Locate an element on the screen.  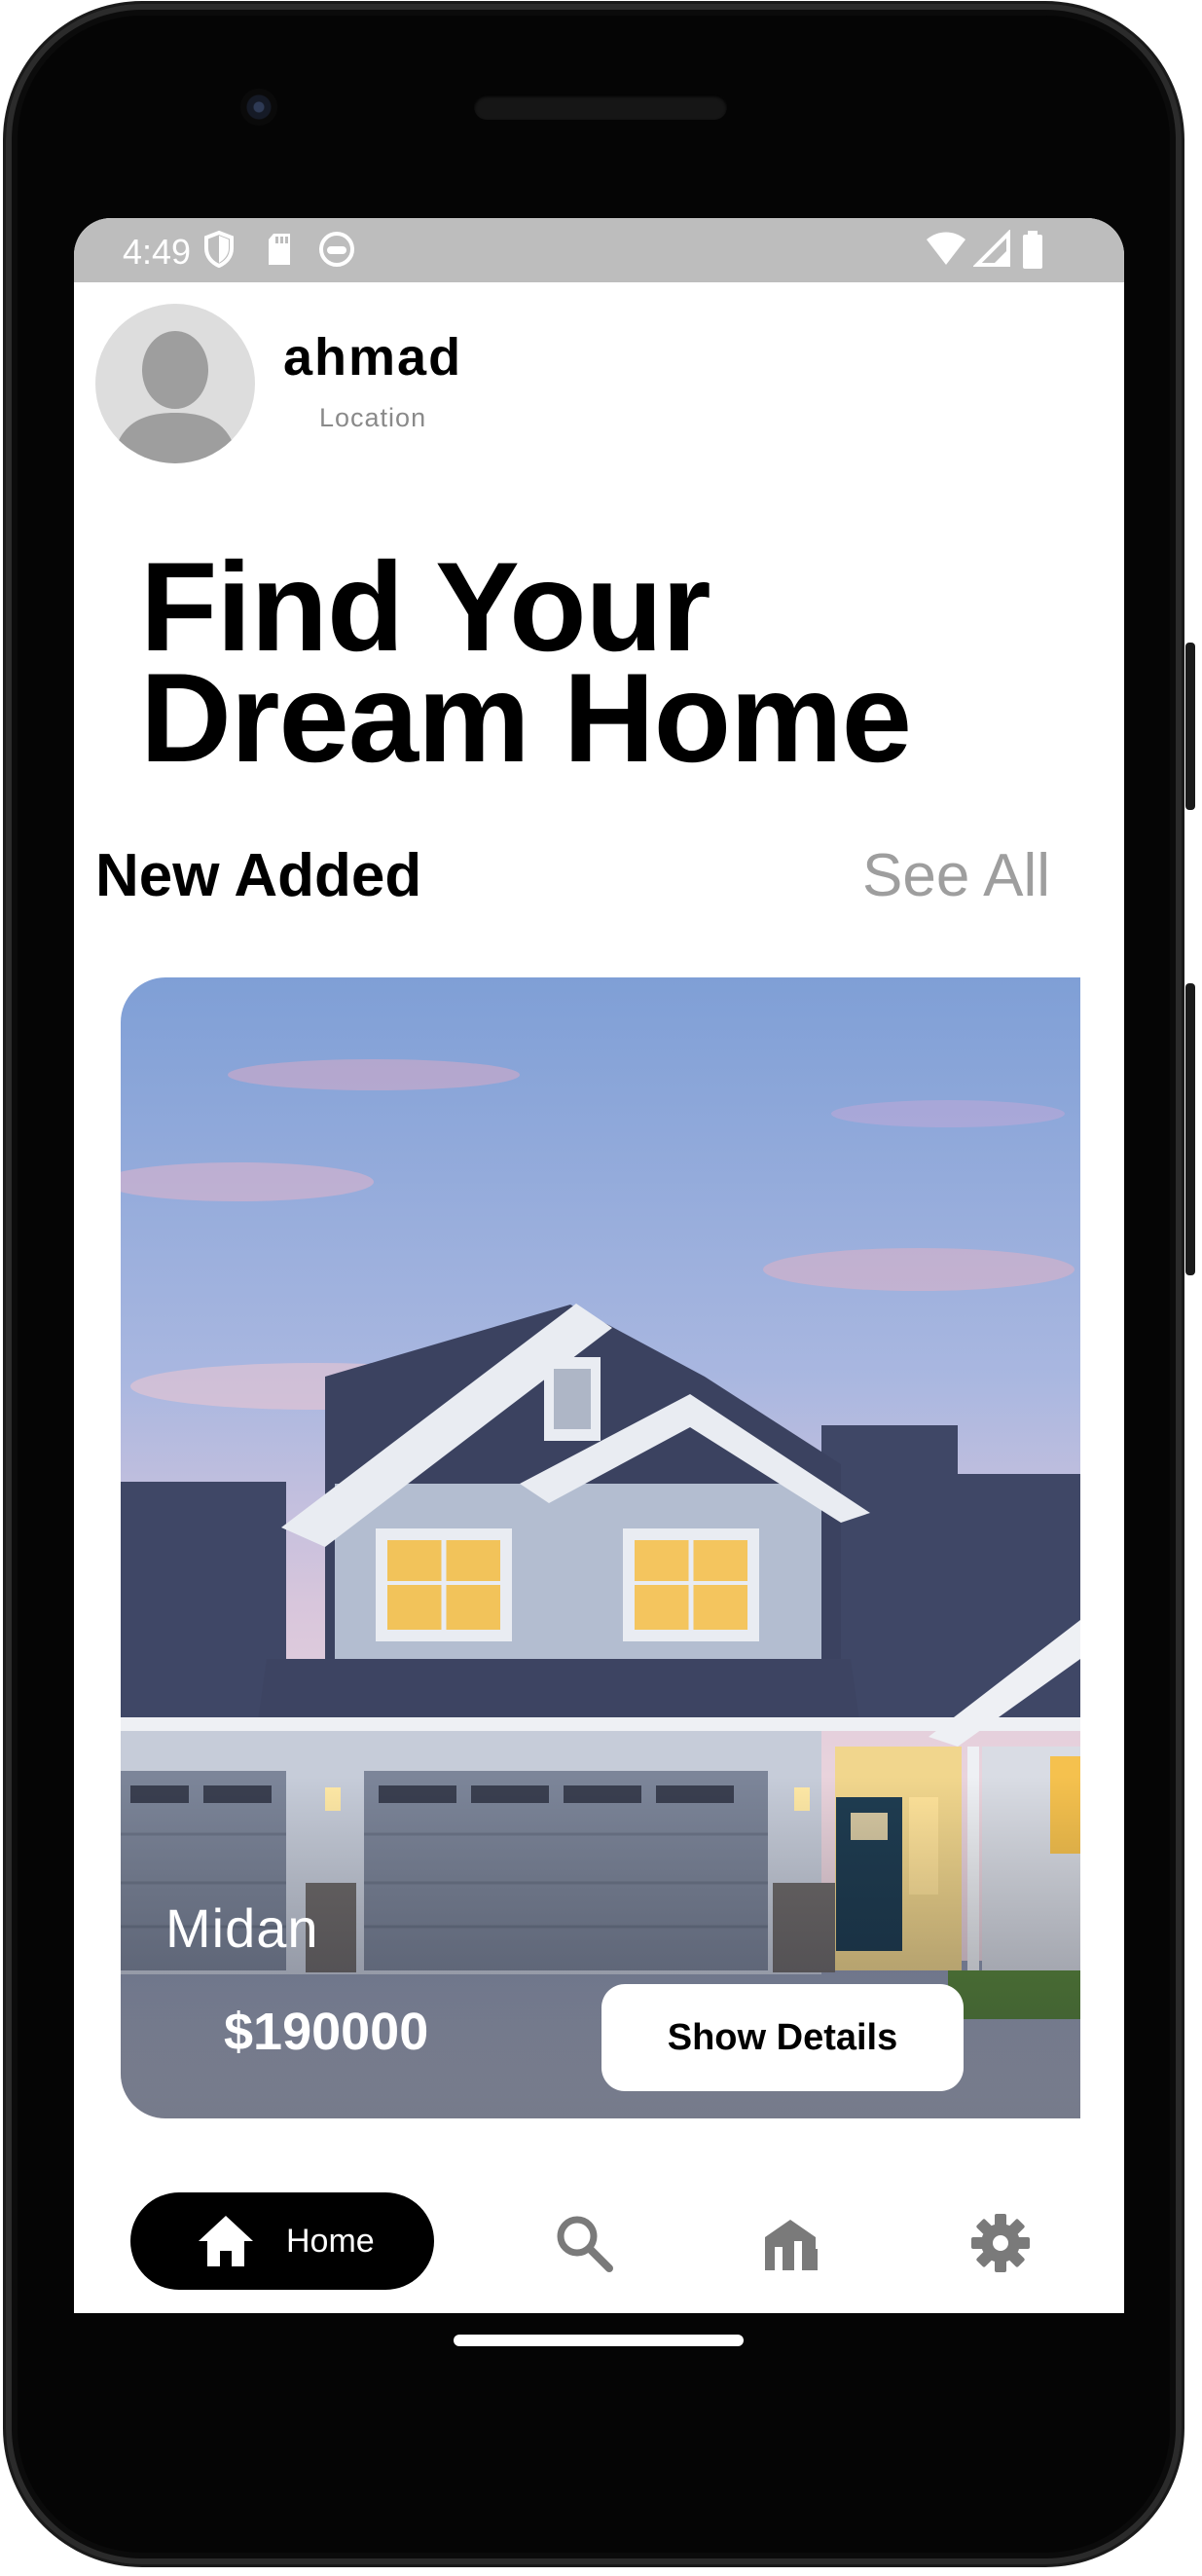
nav-home-label: Home is located at coordinates (330, 2241).